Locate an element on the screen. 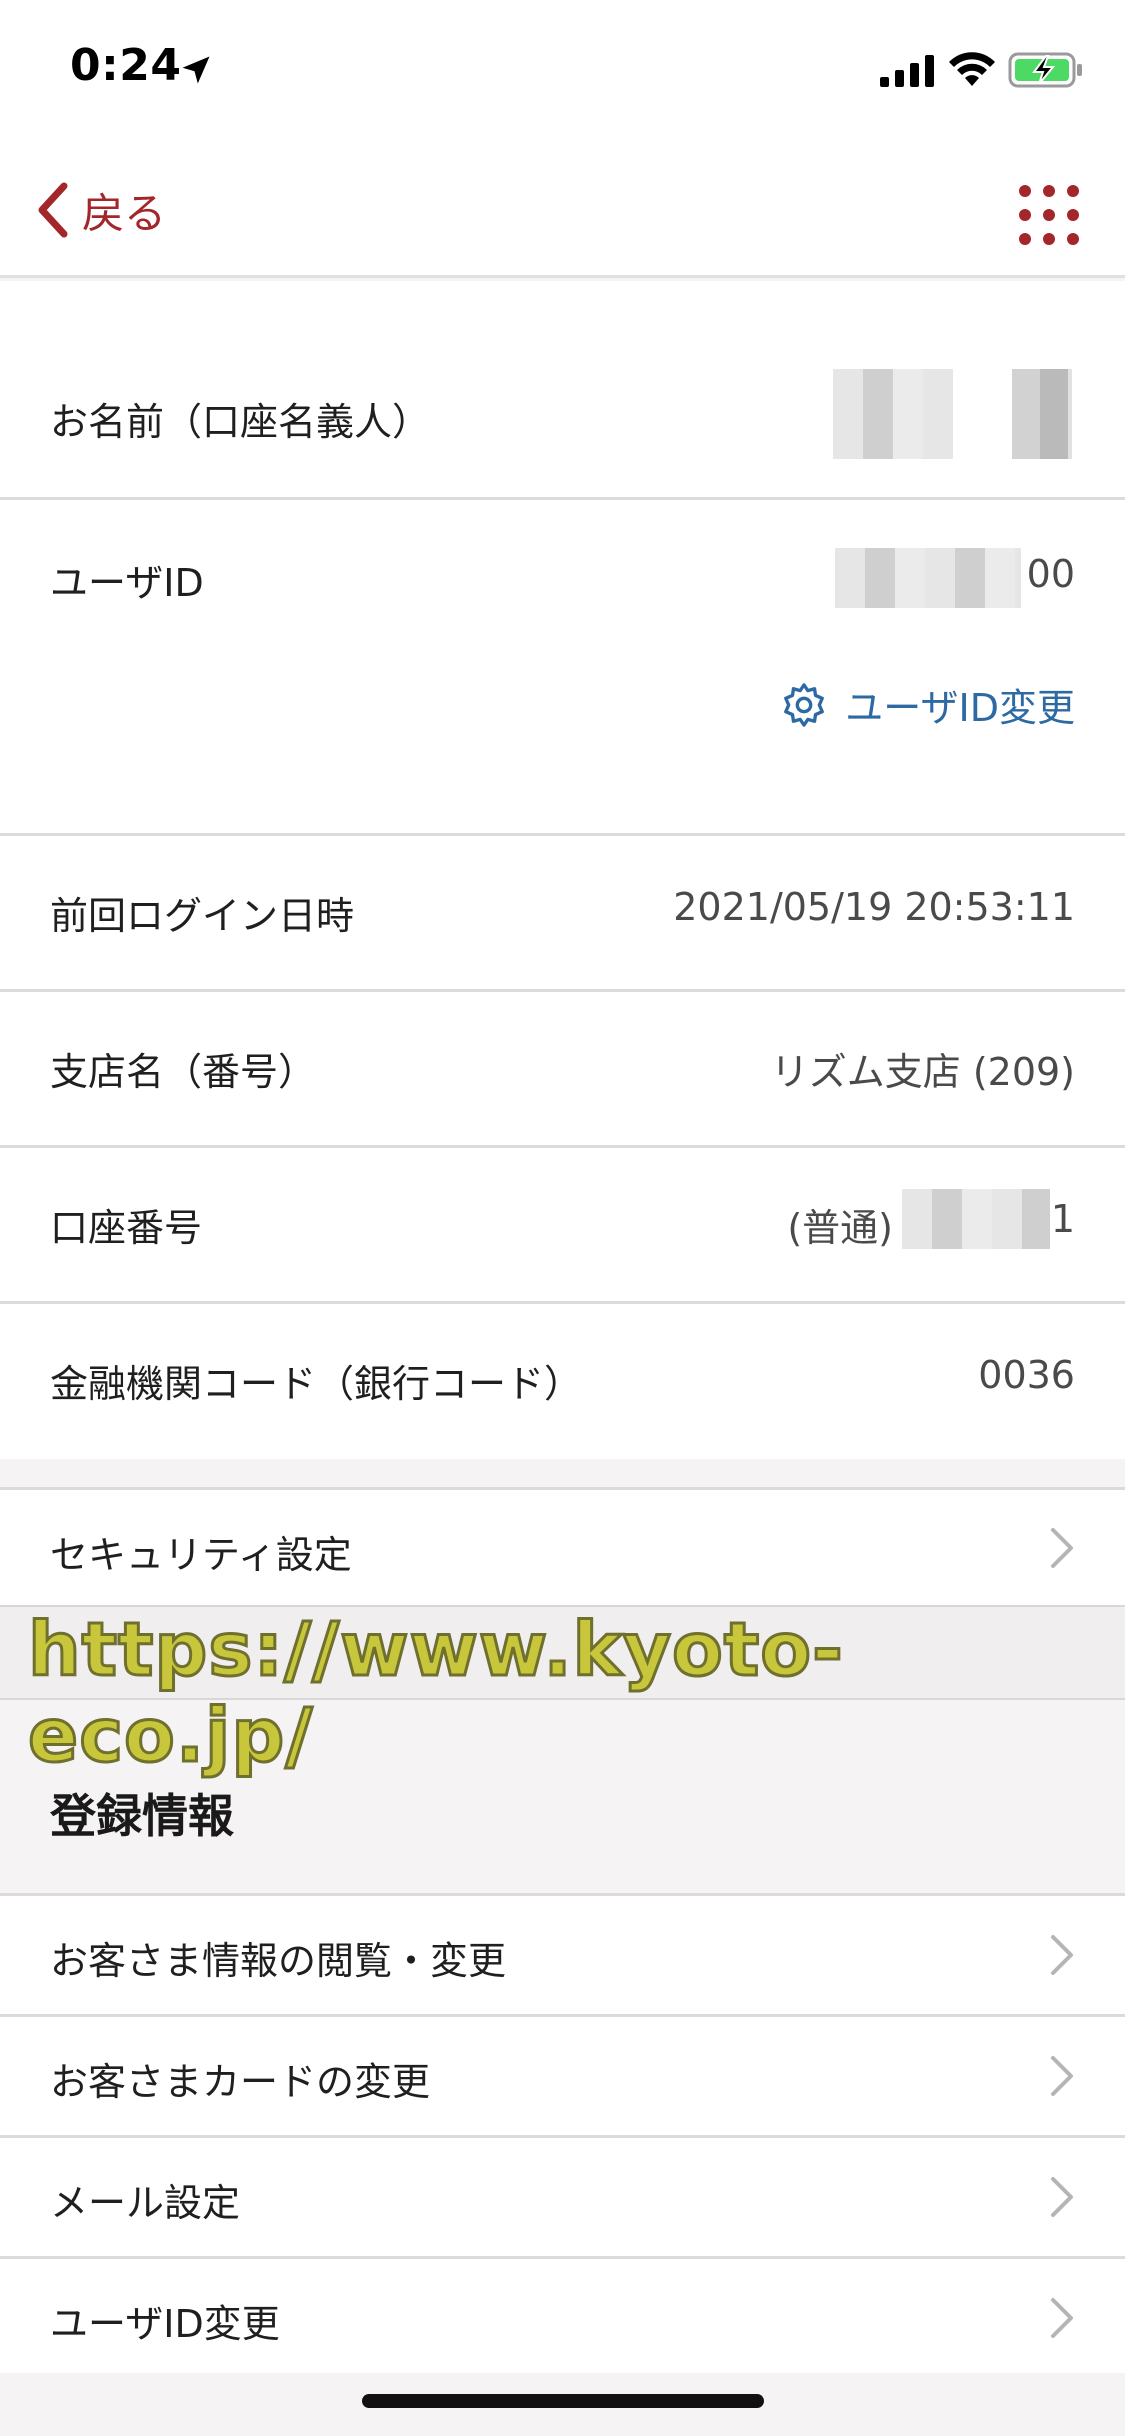 The image size is (1125, 2436). back-button: 戻る is located at coordinates (99, 210).